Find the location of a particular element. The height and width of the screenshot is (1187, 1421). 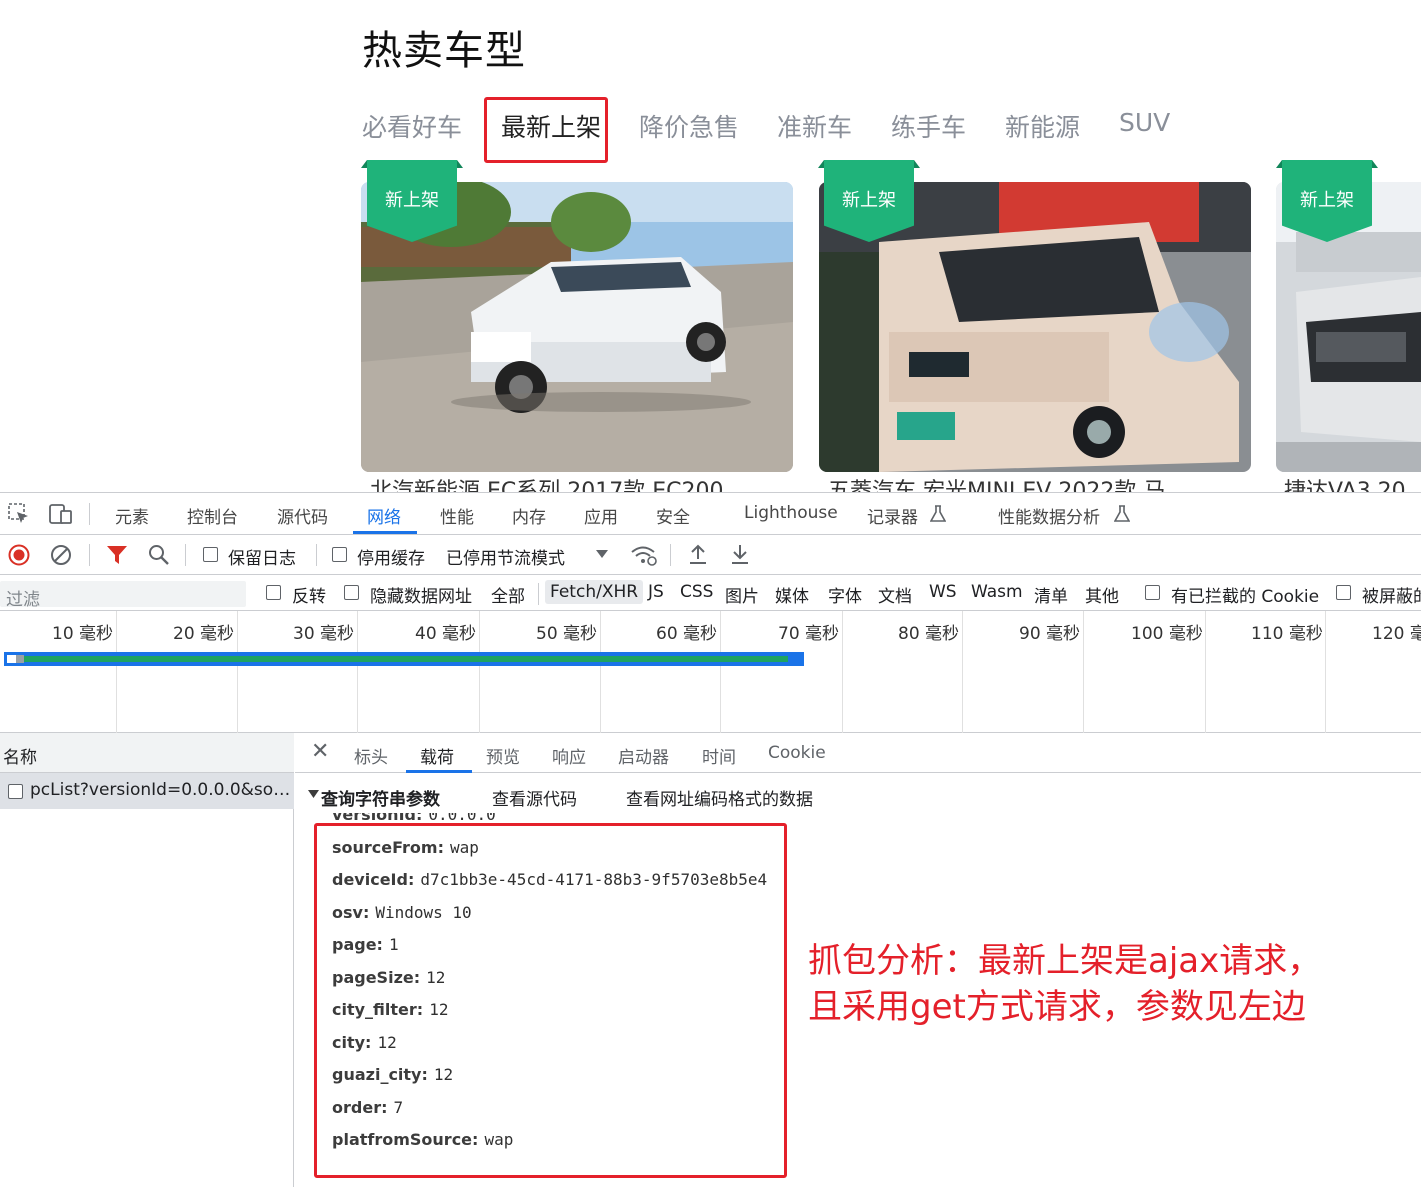

export-har-icon is located at coordinates (740, 554).